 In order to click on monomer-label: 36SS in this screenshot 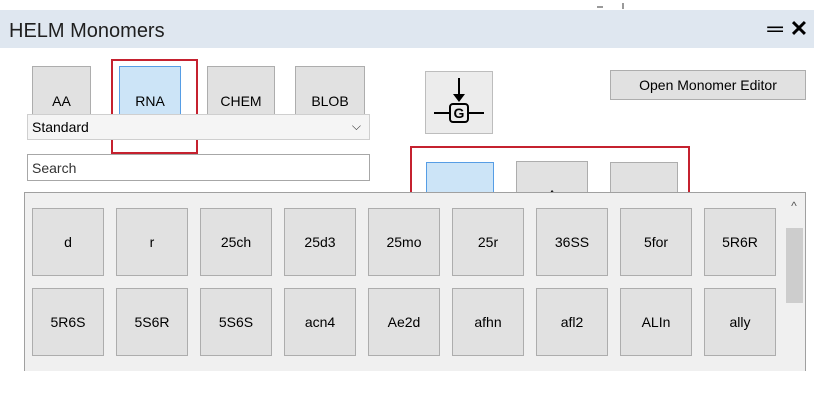, I will do `click(572, 242)`.